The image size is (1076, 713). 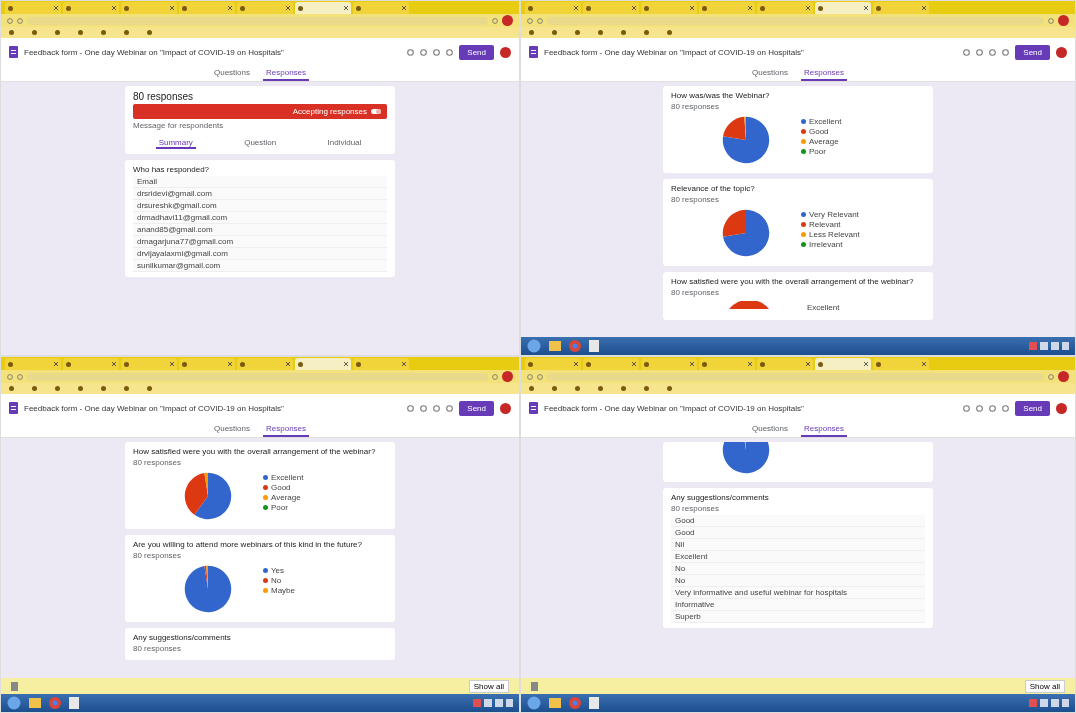 I want to click on response-tab: Question, so click(x=260, y=143).